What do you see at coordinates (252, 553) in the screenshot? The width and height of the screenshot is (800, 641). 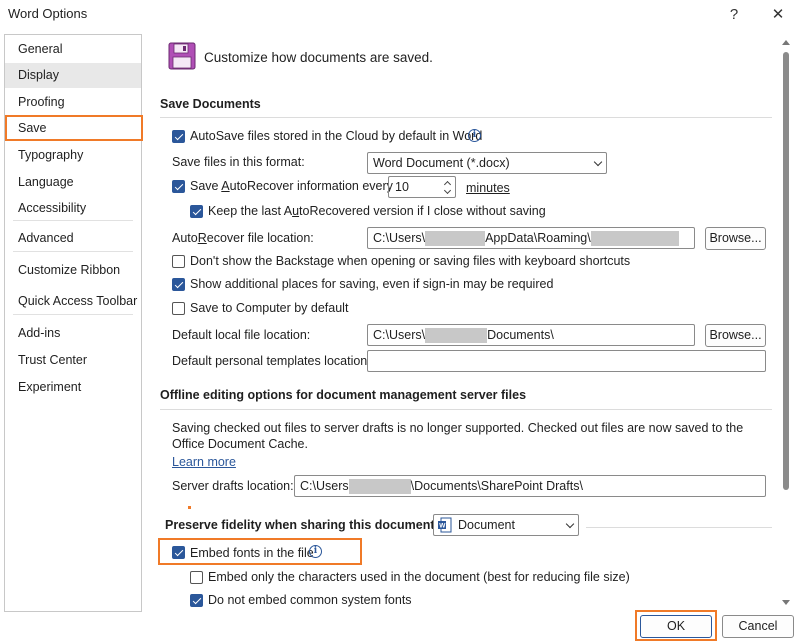 I see `embed-fonts-label: Embed fonts in the file` at bounding box center [252, 553].